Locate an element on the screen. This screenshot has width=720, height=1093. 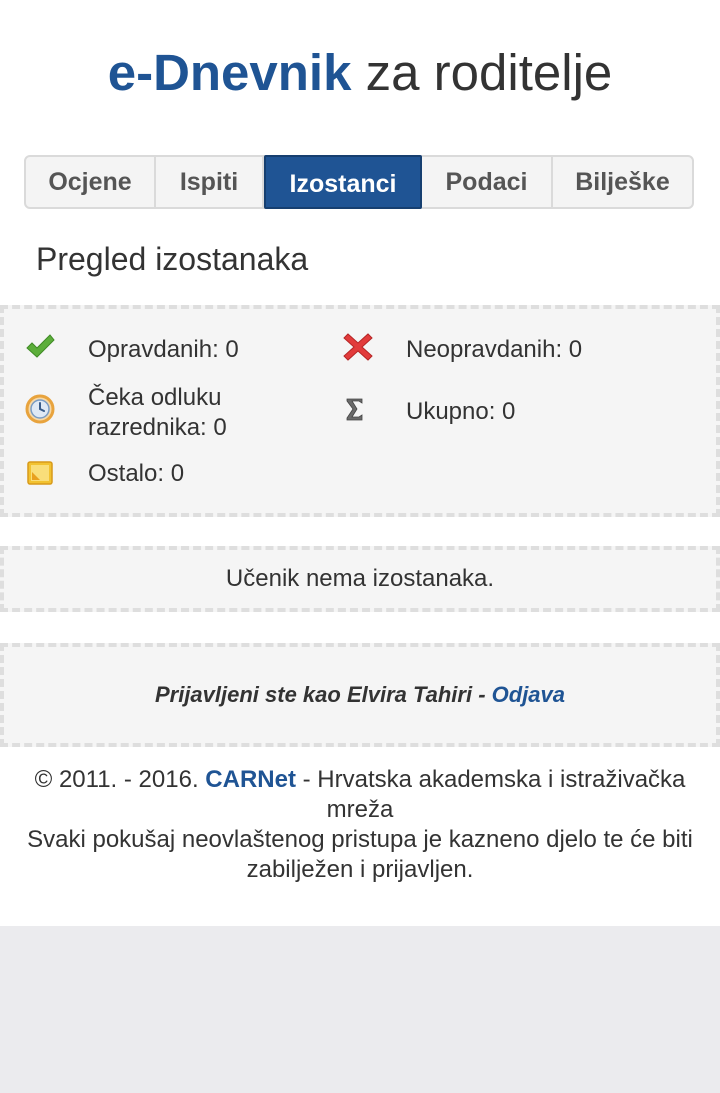
carnet-link: CARNet is located at coordinates (250, 779).